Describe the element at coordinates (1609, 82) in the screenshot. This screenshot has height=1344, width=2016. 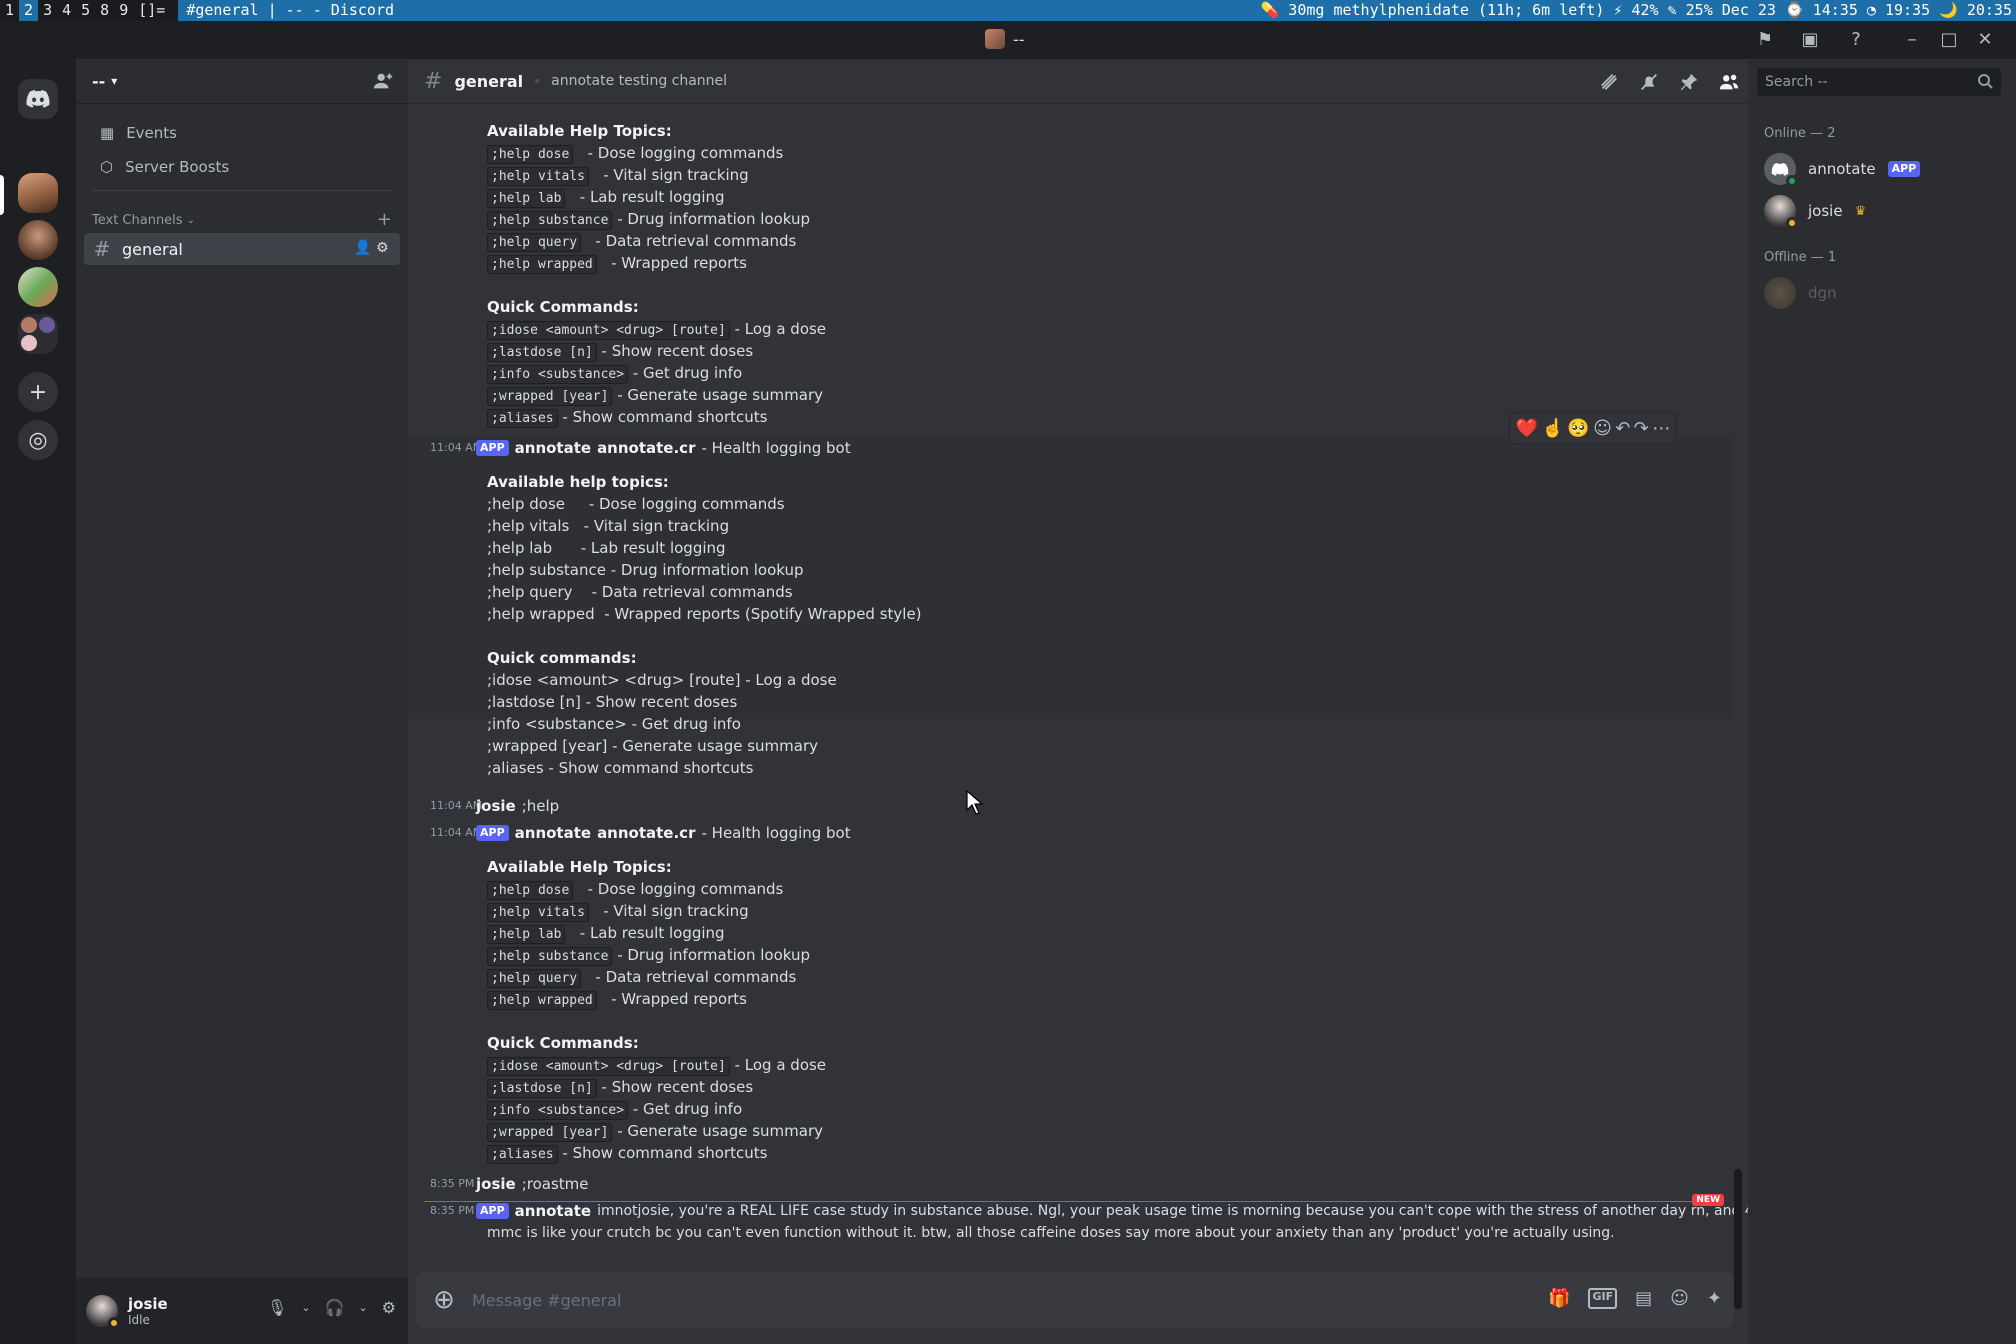
I see `threads-icon` at that location.